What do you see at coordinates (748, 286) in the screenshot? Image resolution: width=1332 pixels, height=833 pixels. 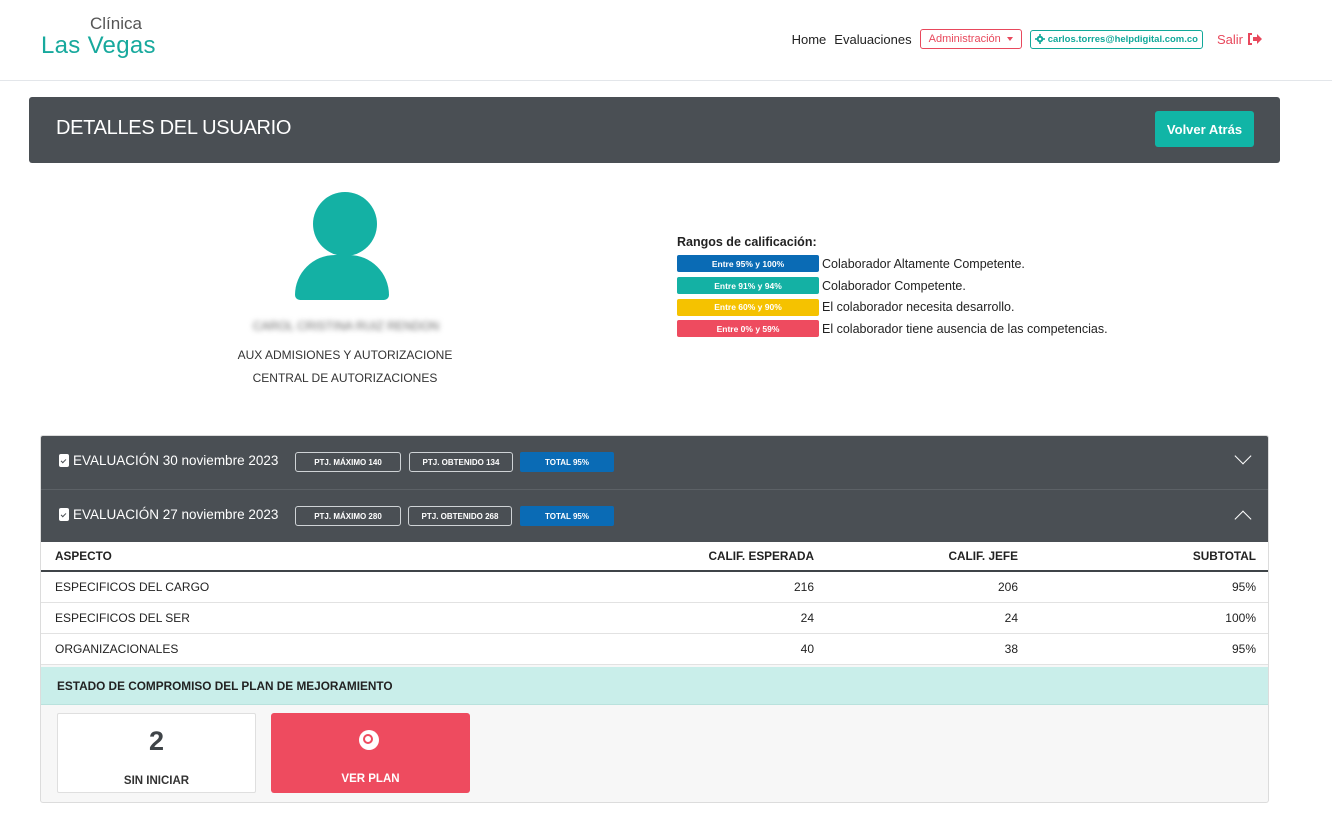 I see `range-badge: Entre 91% y 94%` at bounding box center [748, 286].